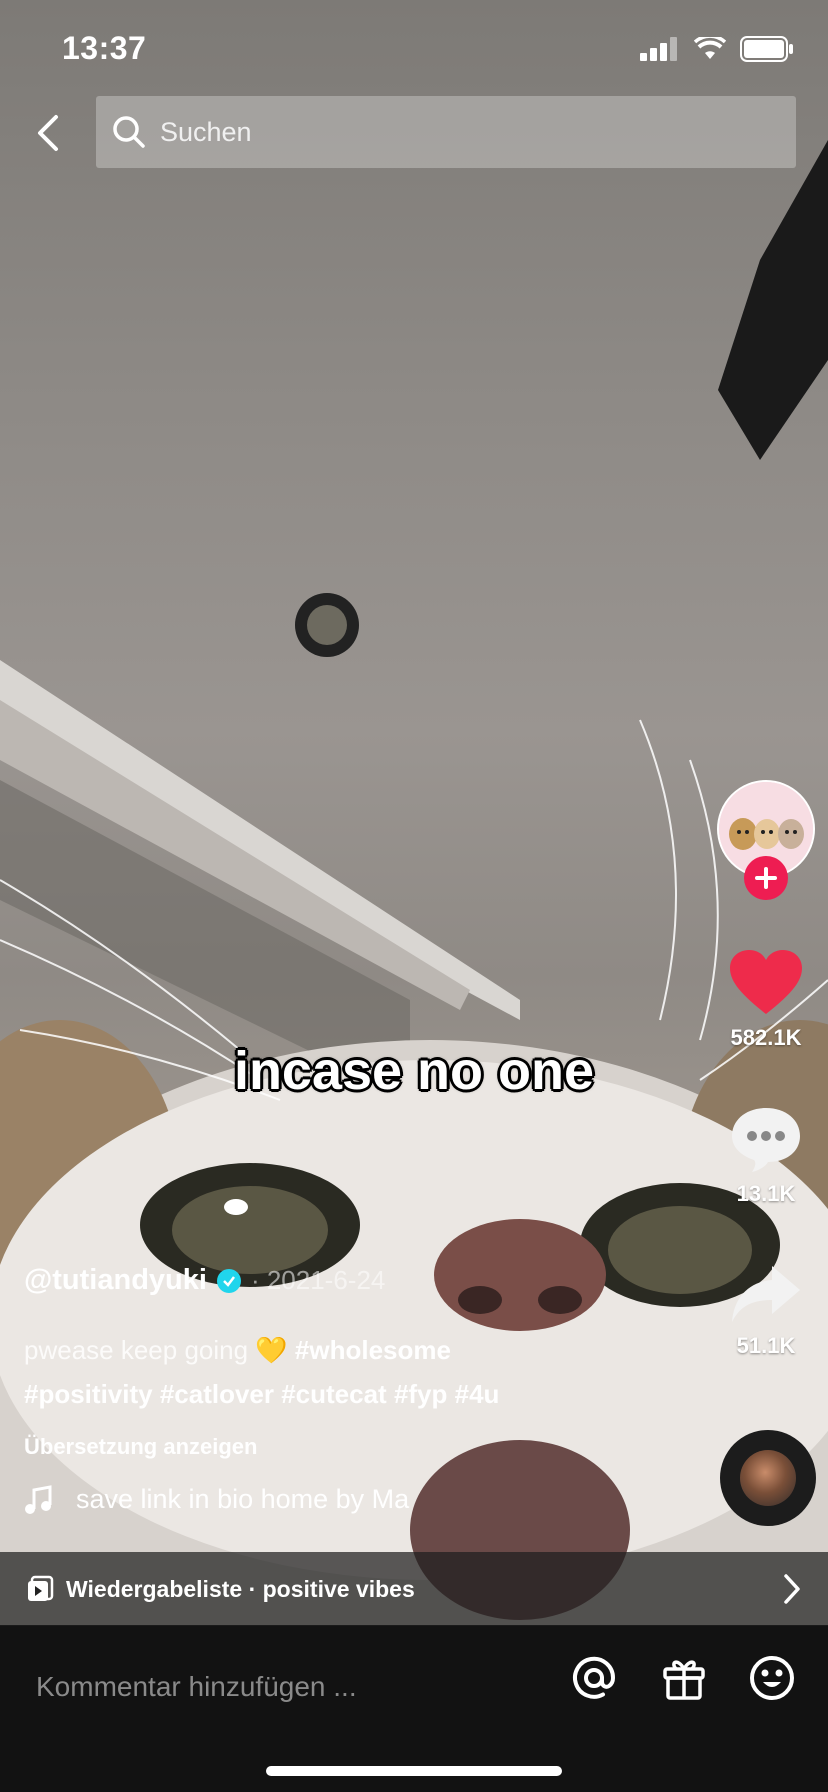 The image size is (828, 1792). What do you see at coordinates (766, 1345) in the screenshot?
I see `share-count: 51.1K` at bounding box center [766, 1345].